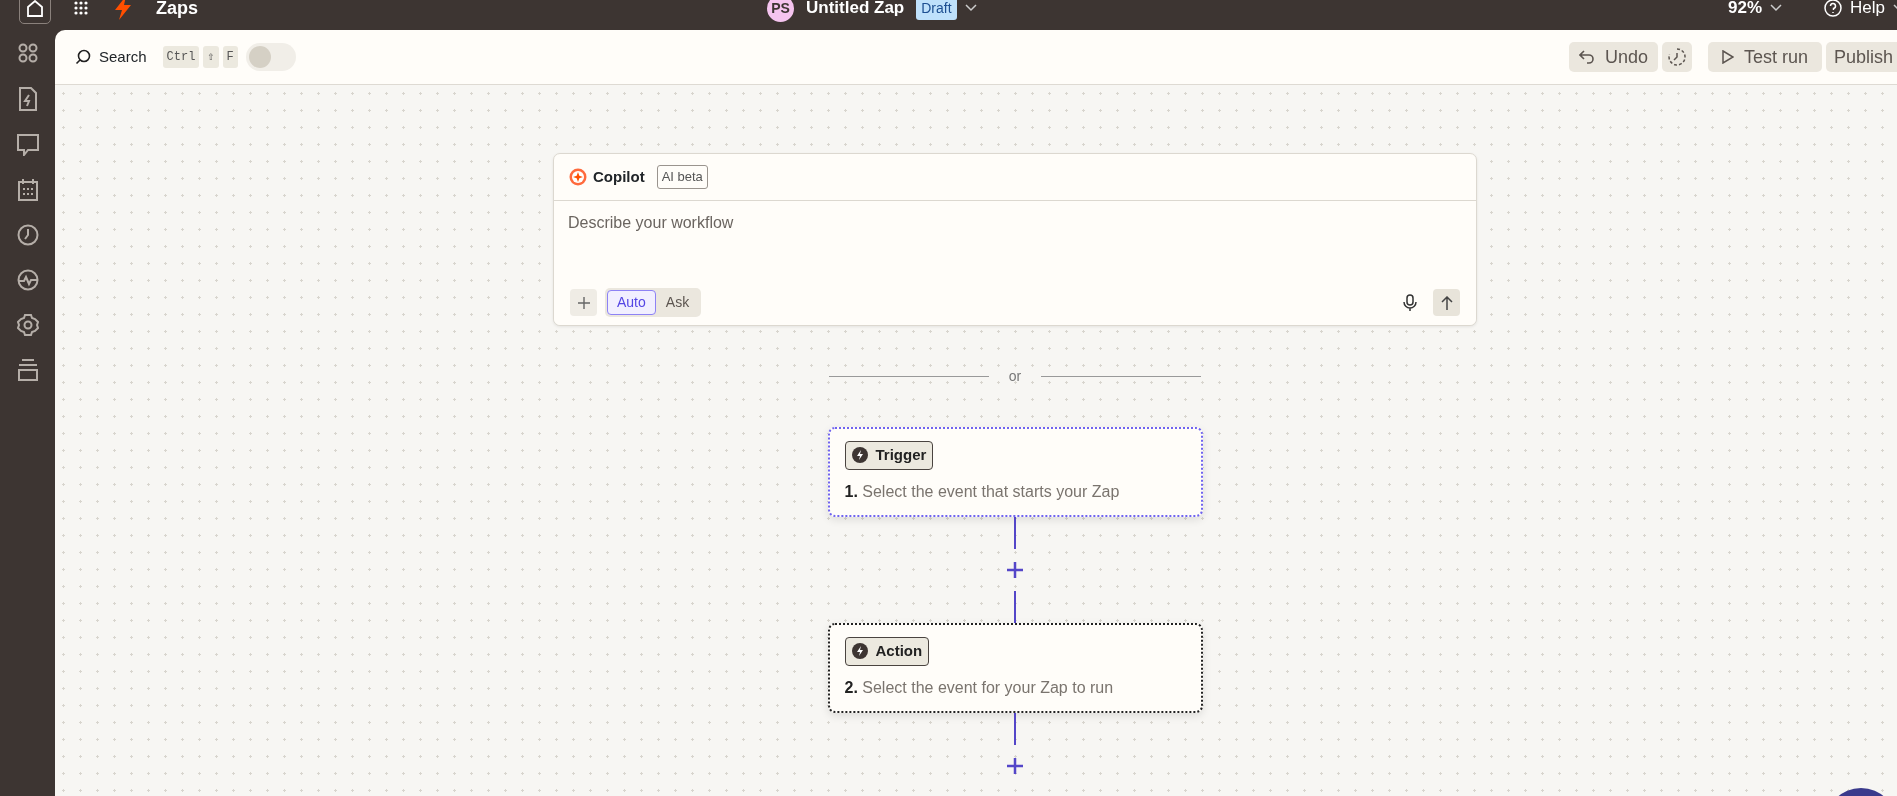 The height and width of the screenshot is (796, 1897). Describe the element at coordinates (27, 280) in the screenshot. I see `activity-icon` at that location.